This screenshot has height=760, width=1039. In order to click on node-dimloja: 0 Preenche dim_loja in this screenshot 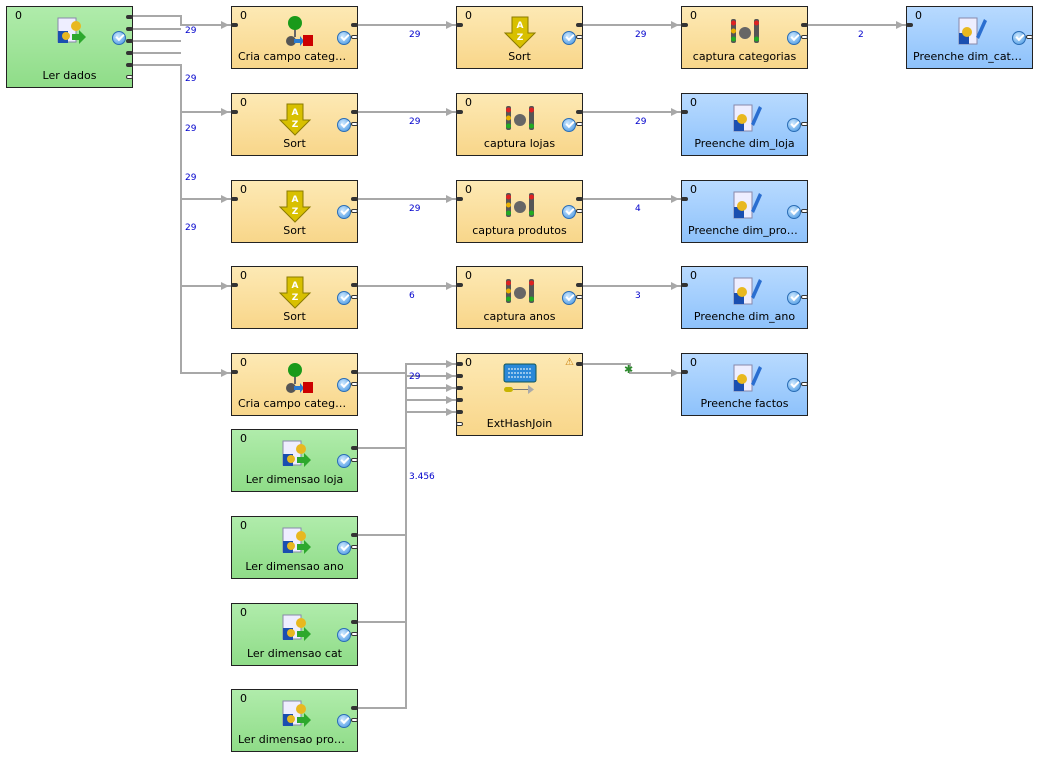, I will do `click(744, 124)`.